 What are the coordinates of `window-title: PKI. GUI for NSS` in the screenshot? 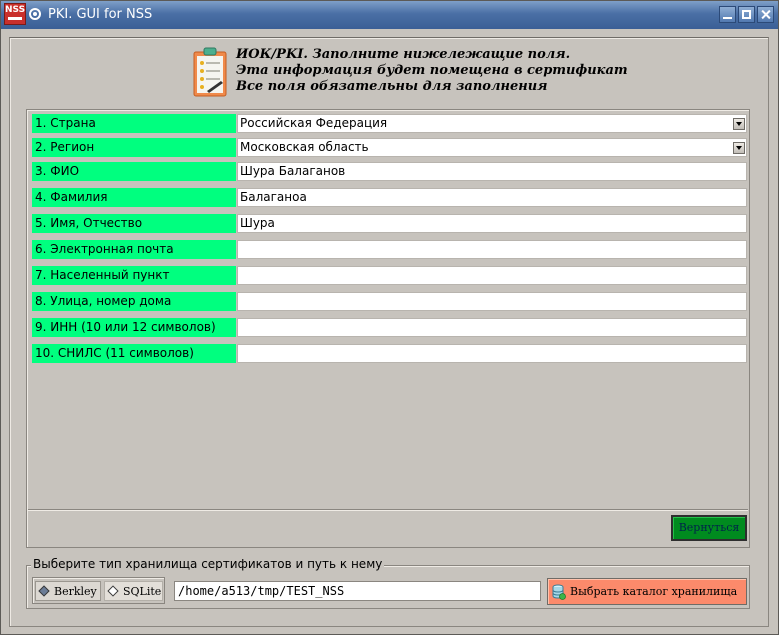 It's located at (100, 14).